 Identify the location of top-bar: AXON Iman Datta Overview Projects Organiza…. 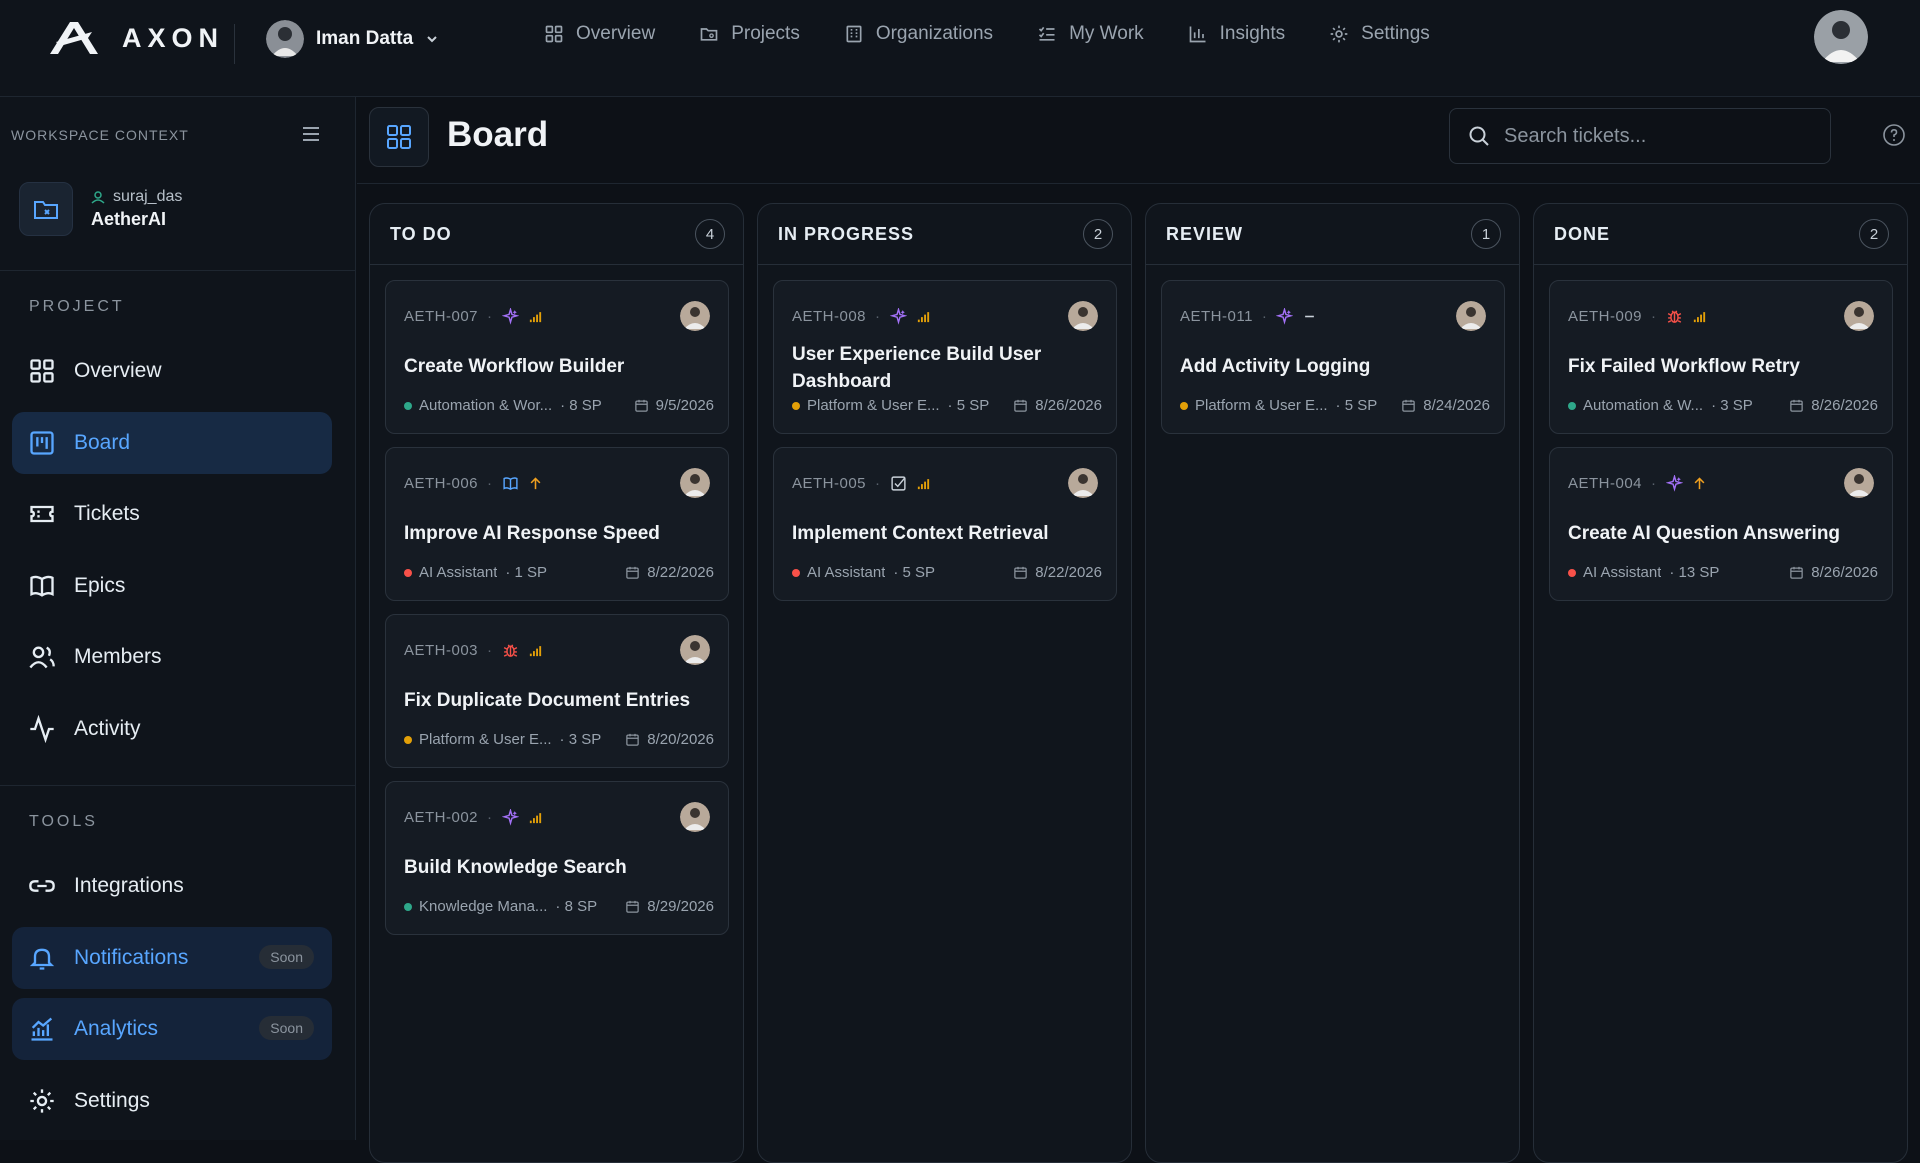
(960, 48).